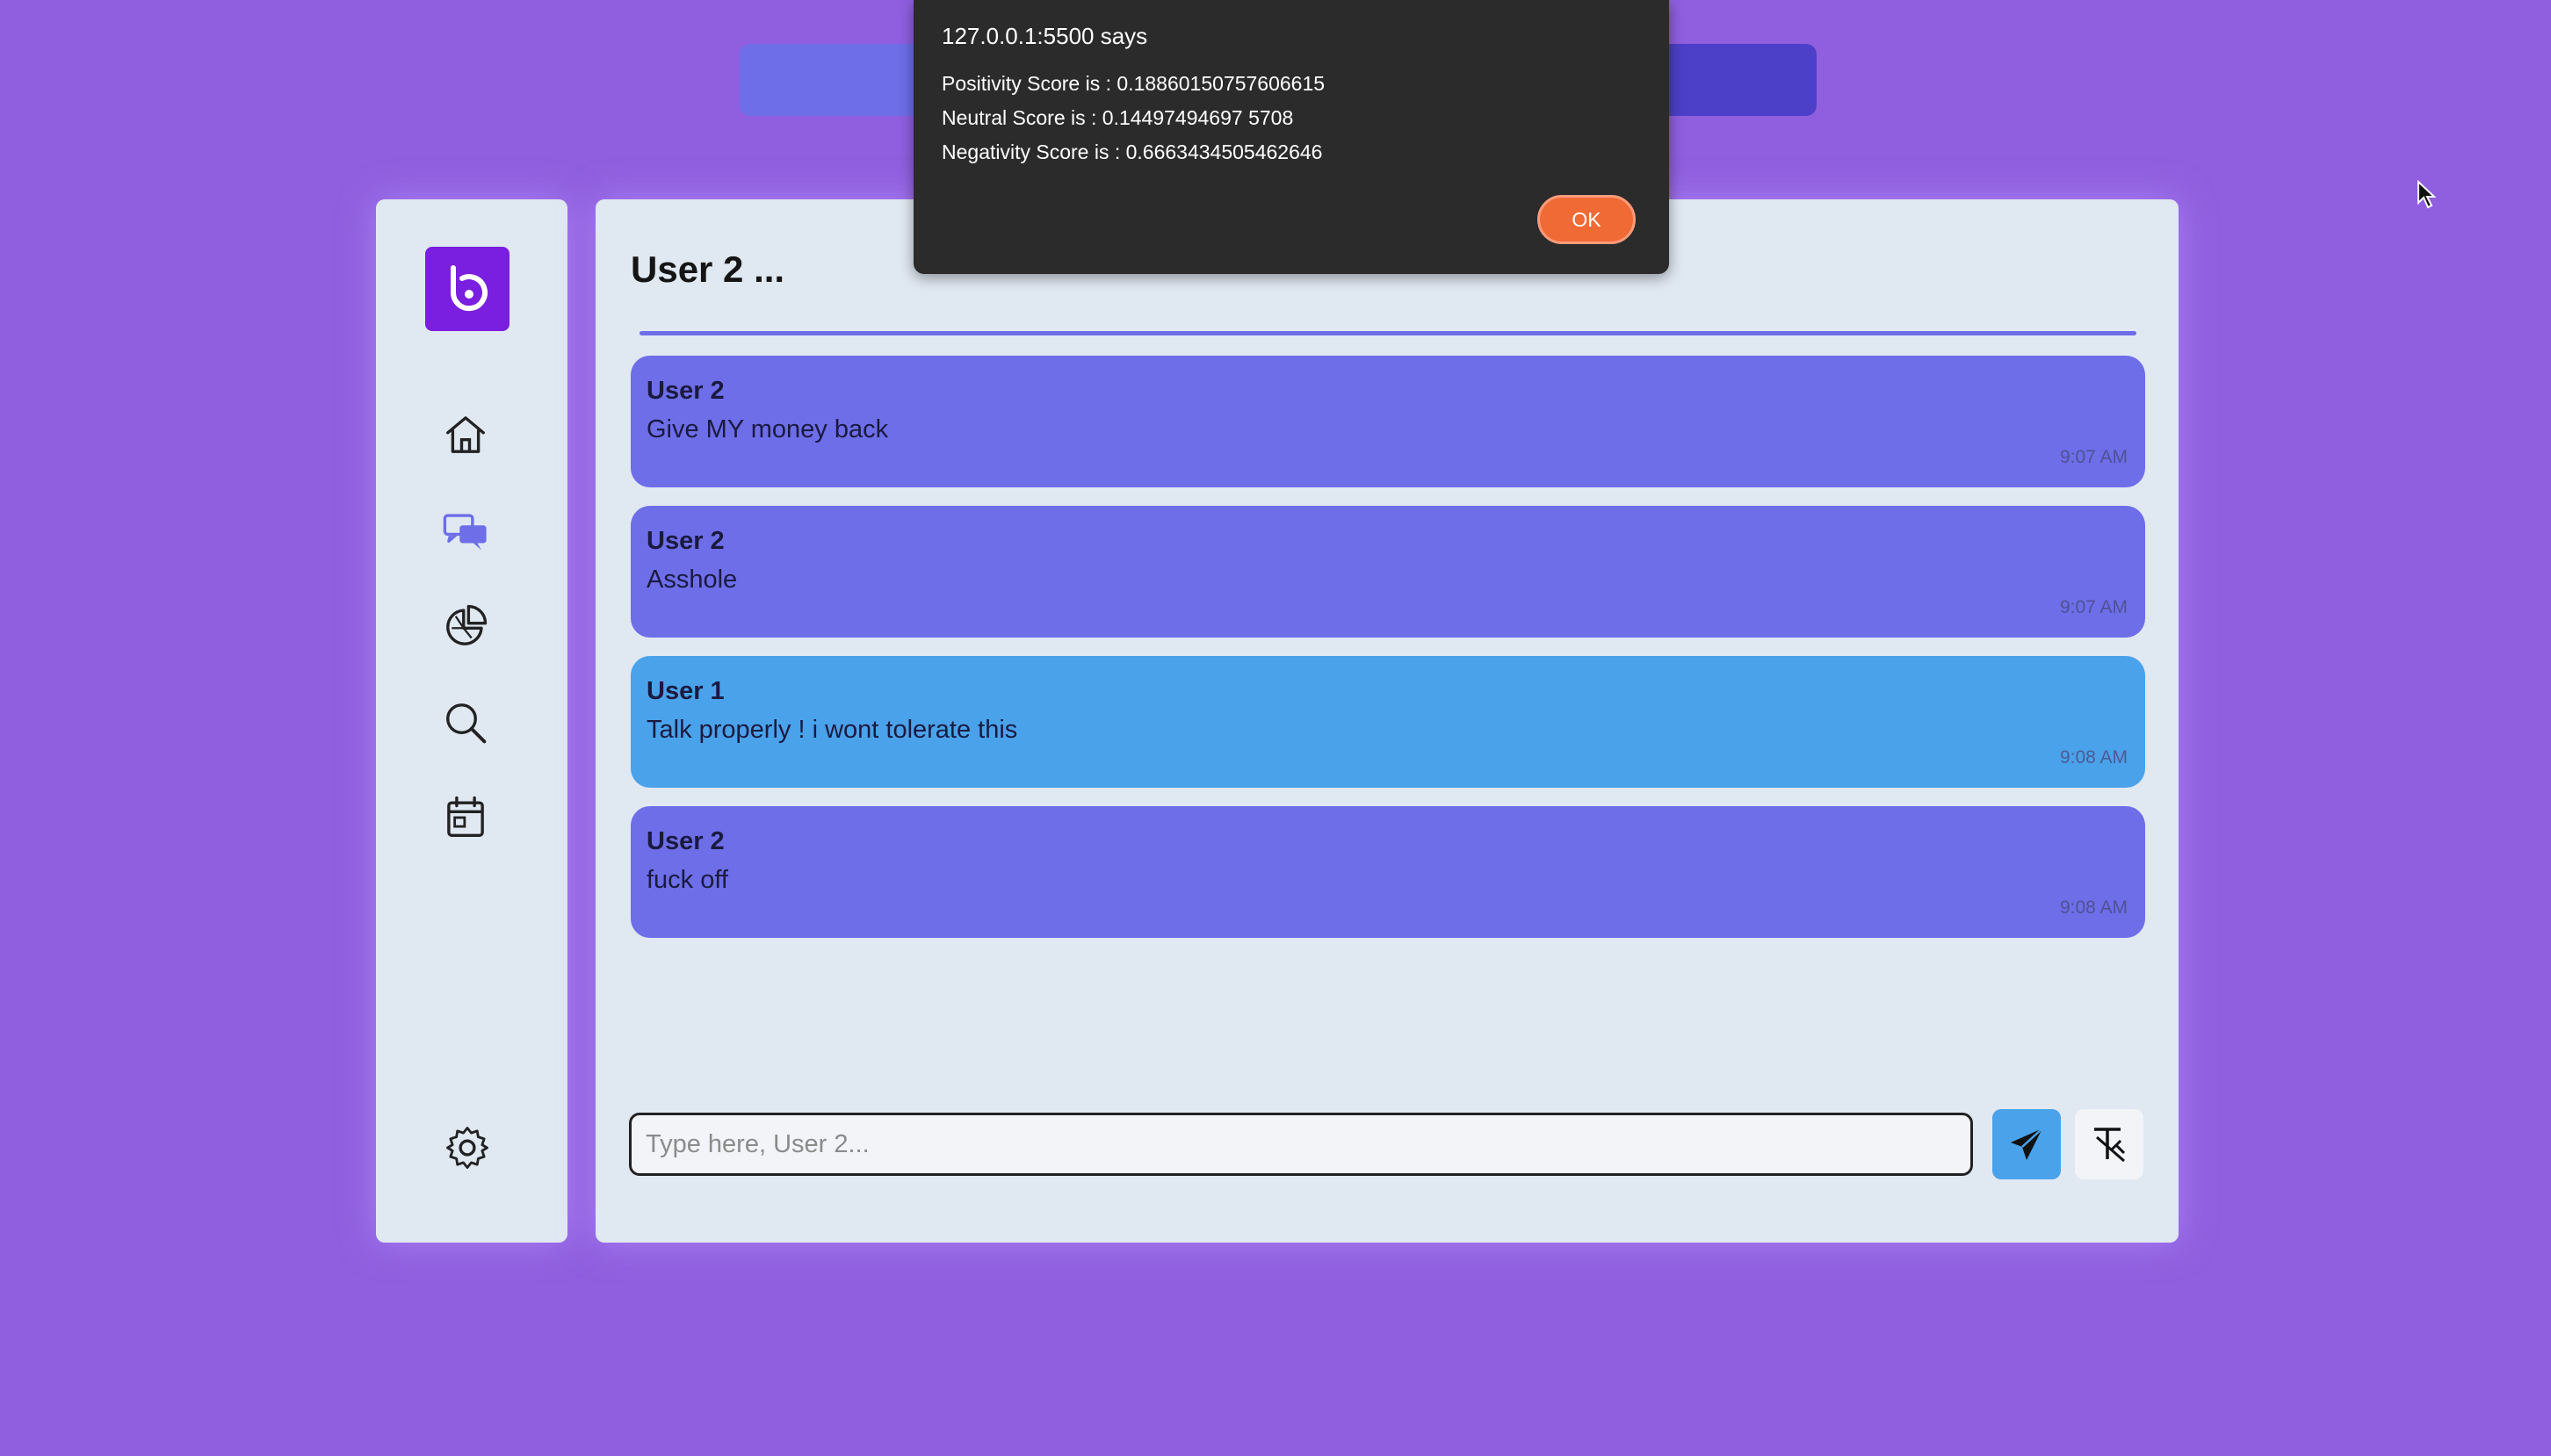 The image size is (2551, 1456). What do you see at coordinates (1587, 219) in the screenshot?
I see `ok-button: OK` at bounding box center [1587, 219].